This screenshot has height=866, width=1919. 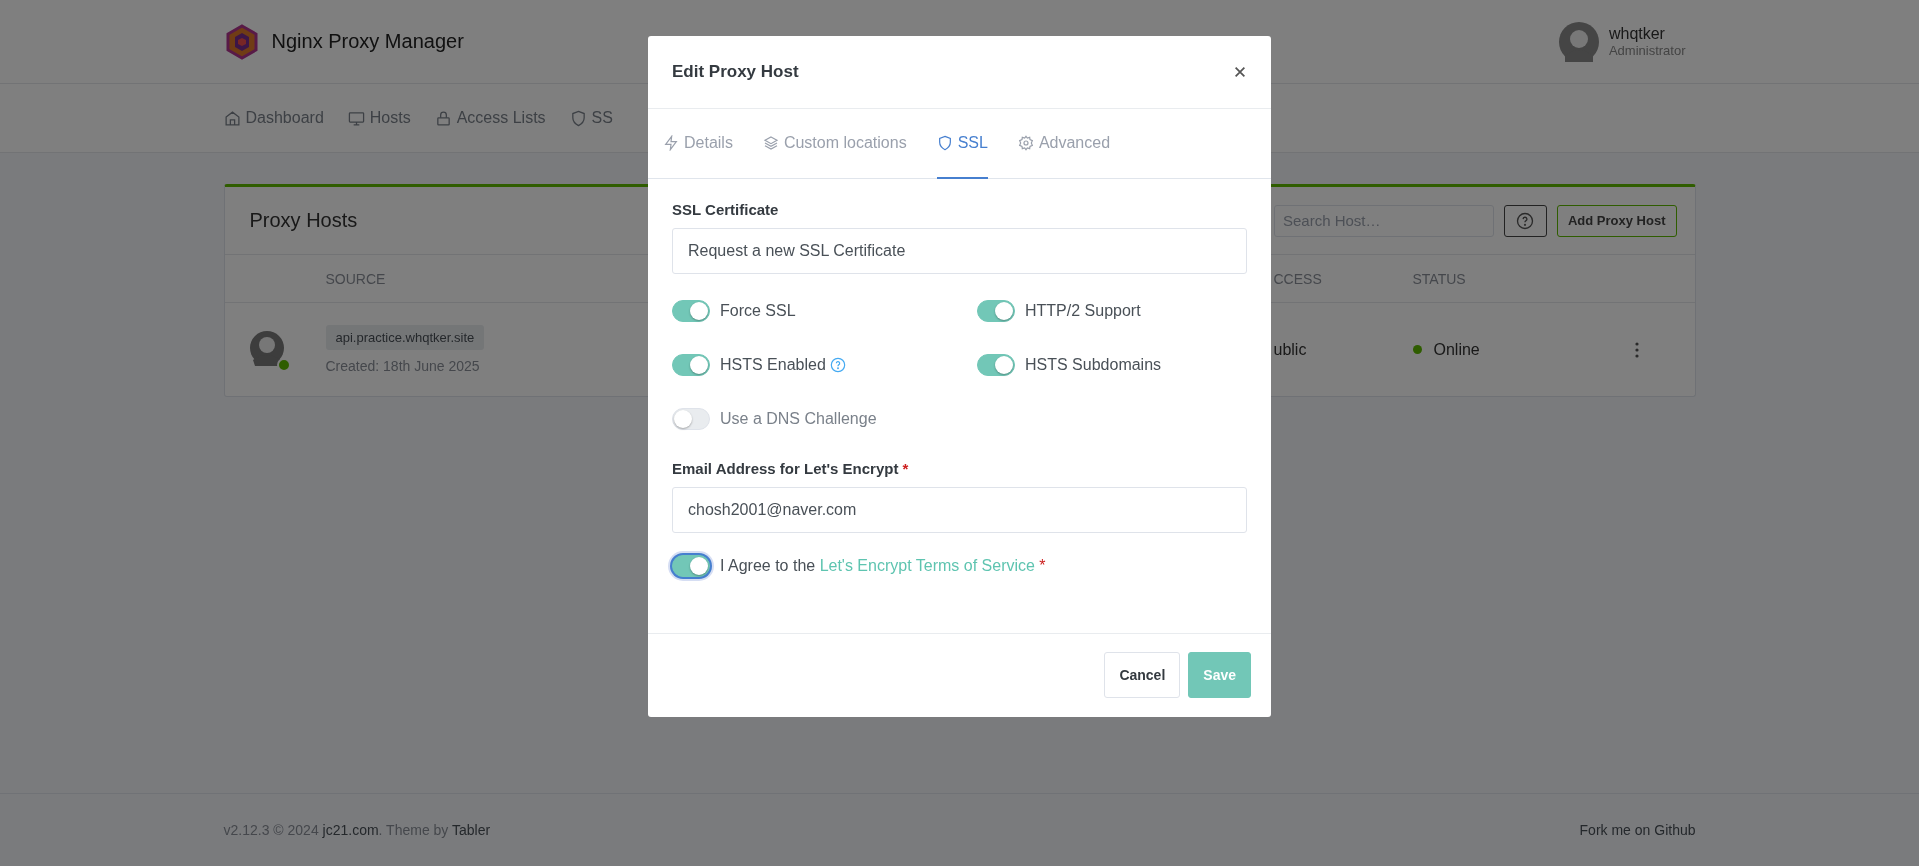 What do you see at coordinates (791, 468) in the screenshot?
I see `field-label: Email Address for Let's Encrypt *` at bounding box center [791, 468].